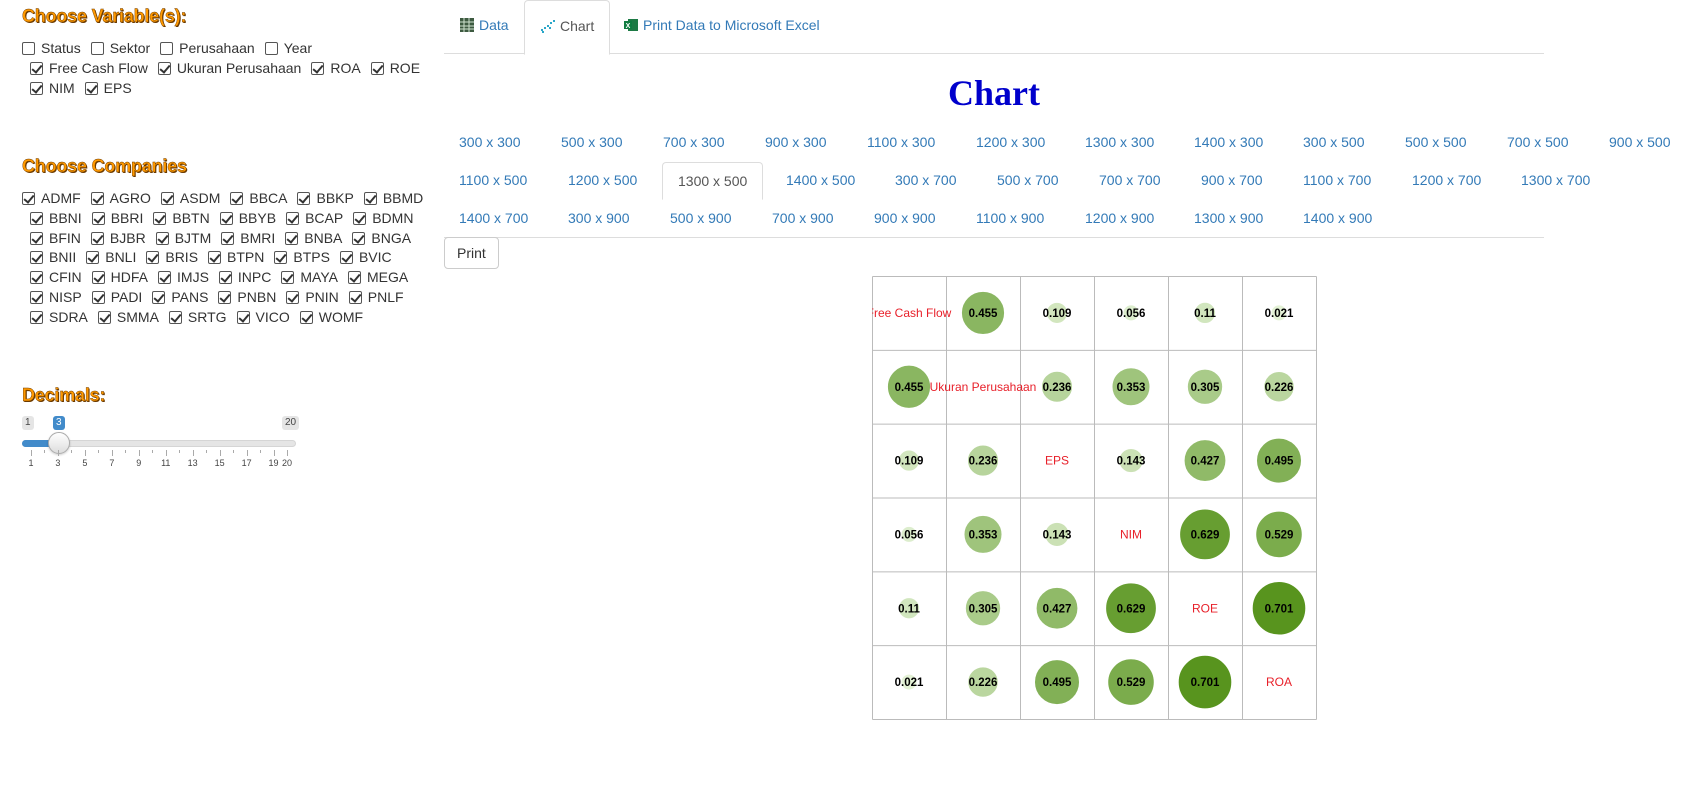 The image size is (1703, 799). Describe the element at coordinates (331, 317) in the screenshot. I see `company-checkbox: WOMF` at that location.